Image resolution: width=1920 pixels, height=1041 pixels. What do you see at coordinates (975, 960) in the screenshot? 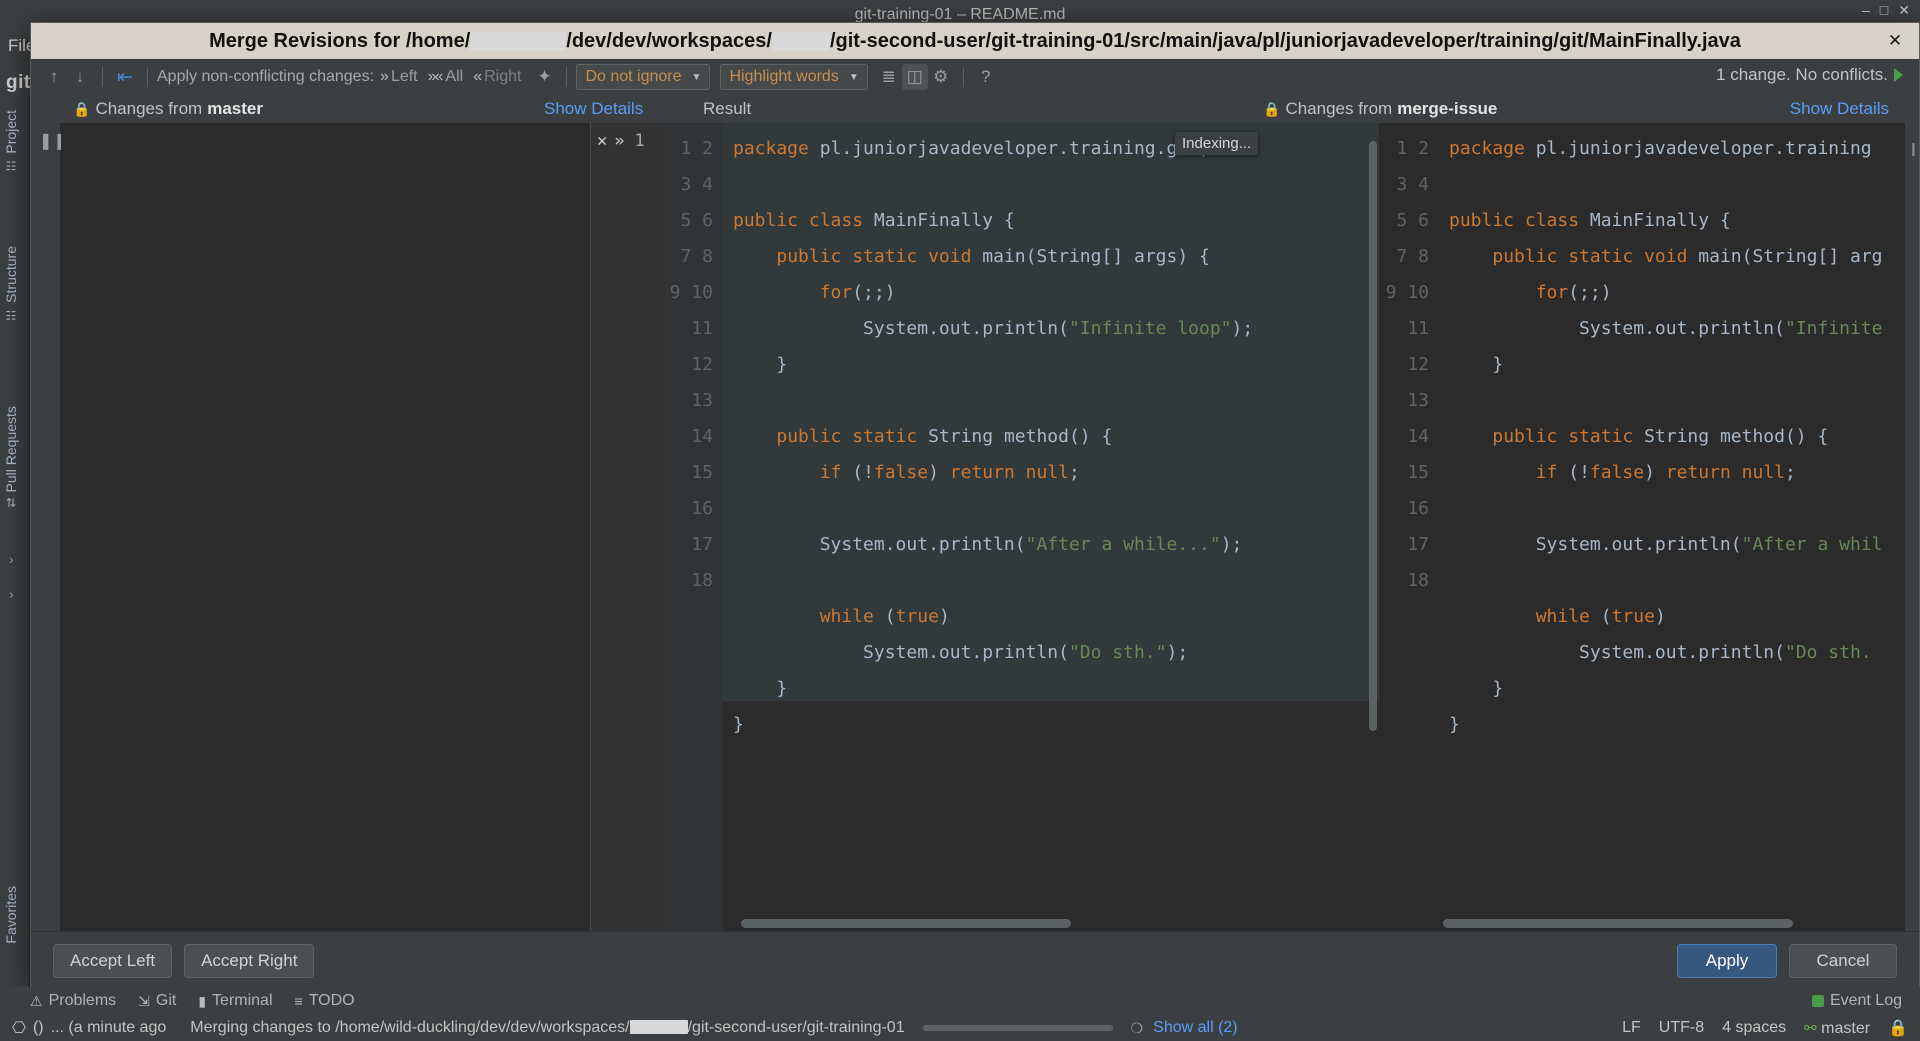
I see `dialog-footer: Accept Left Accept Right Apply Cancel` at bounding box center [975, 960].